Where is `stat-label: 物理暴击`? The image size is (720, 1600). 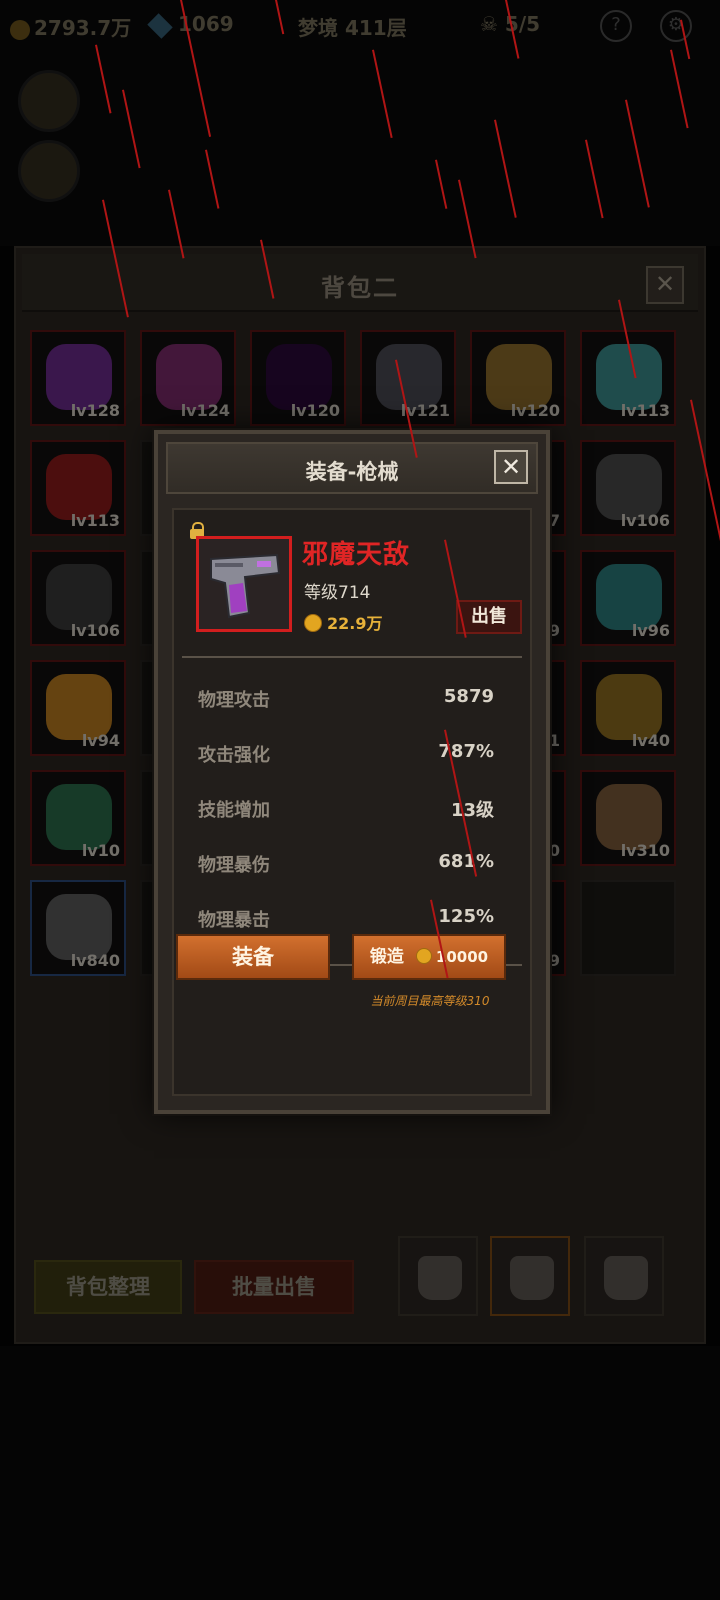 stat-label: 物理暴击 is located at coordinates (234, 920).